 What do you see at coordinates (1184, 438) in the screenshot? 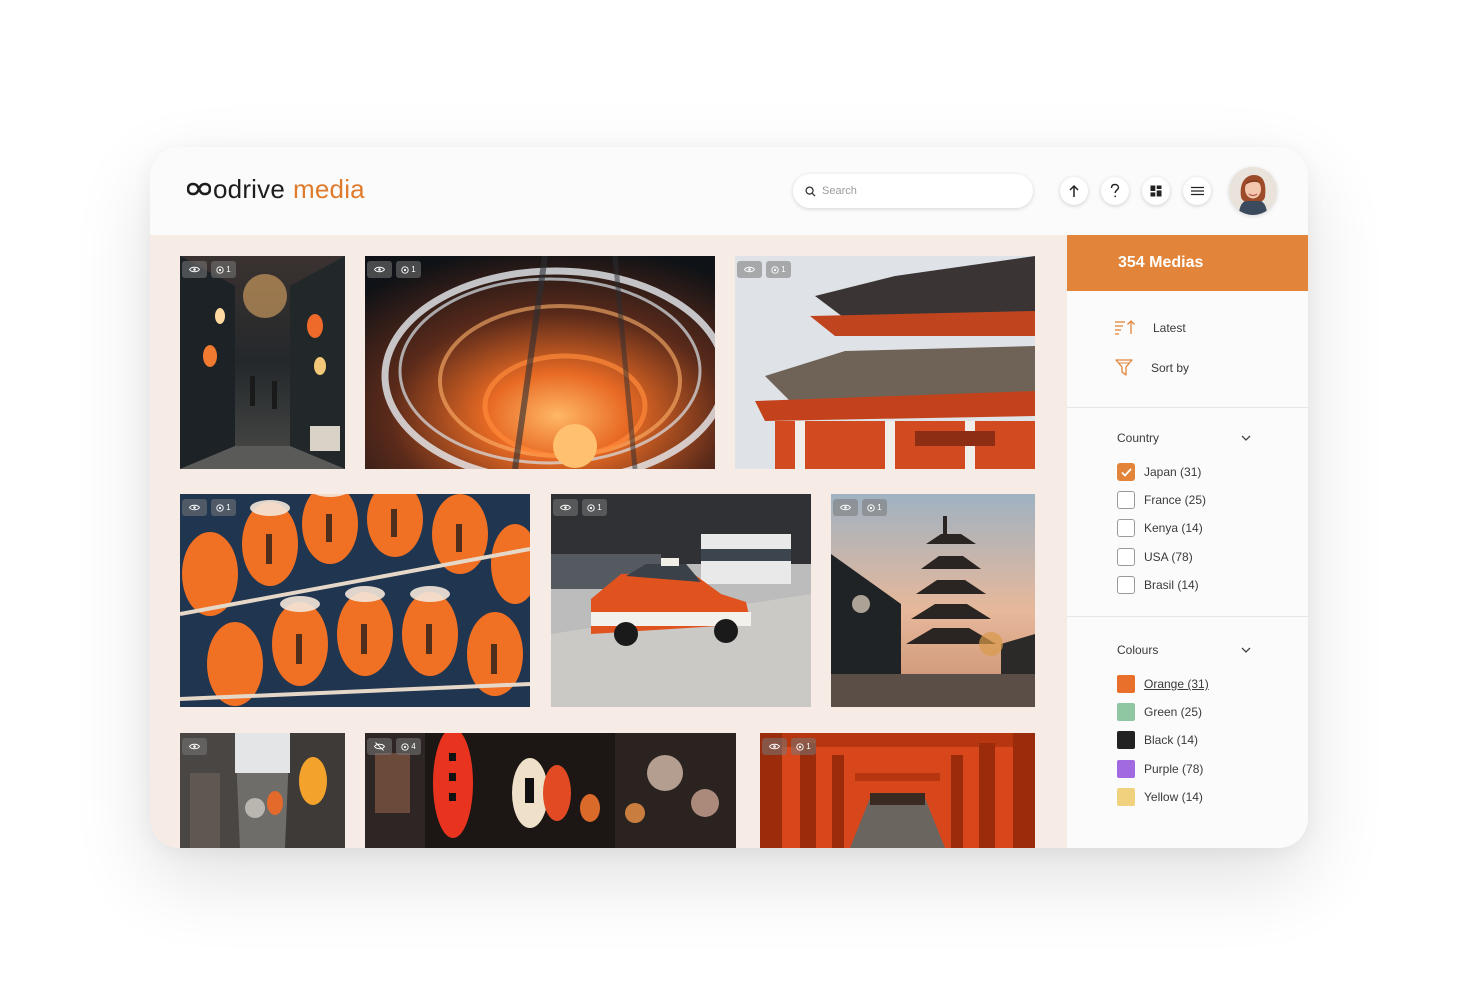
I see `country-section-header: Country` at bounding box center [1184, 438].